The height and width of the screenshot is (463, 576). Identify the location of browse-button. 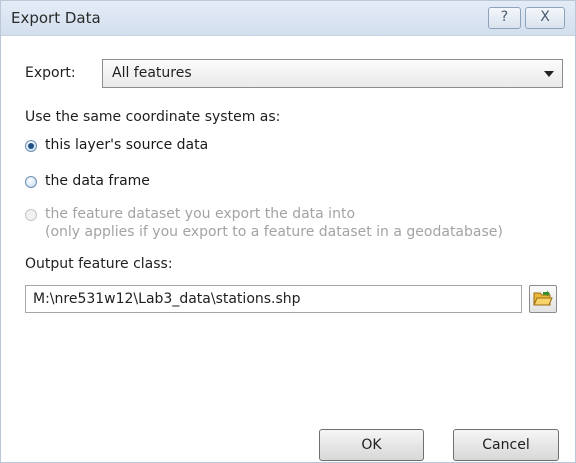
(543, 299).